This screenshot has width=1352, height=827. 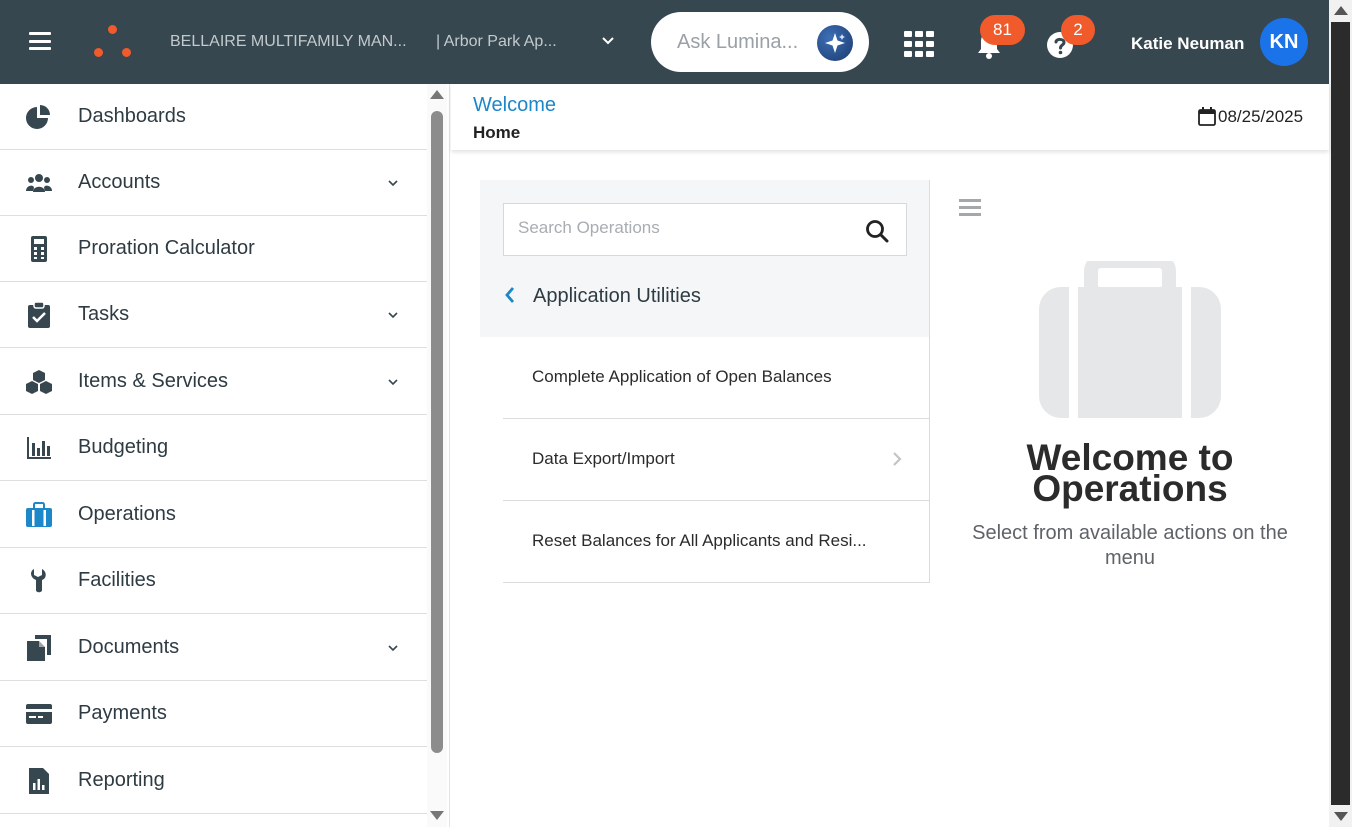 I want to click on sidebar-item-facilities: Facilities, so click(x=213, y=581).